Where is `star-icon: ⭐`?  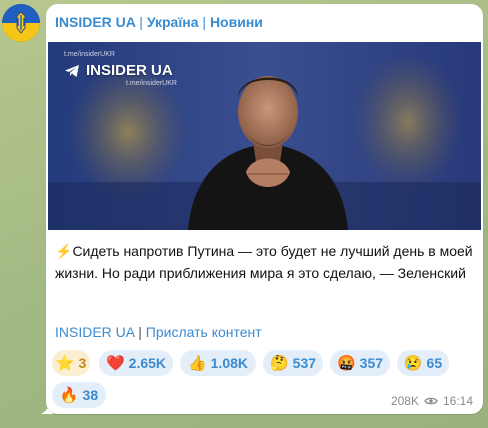
star-icon: ⭐ is located at coordinates (65, 363).